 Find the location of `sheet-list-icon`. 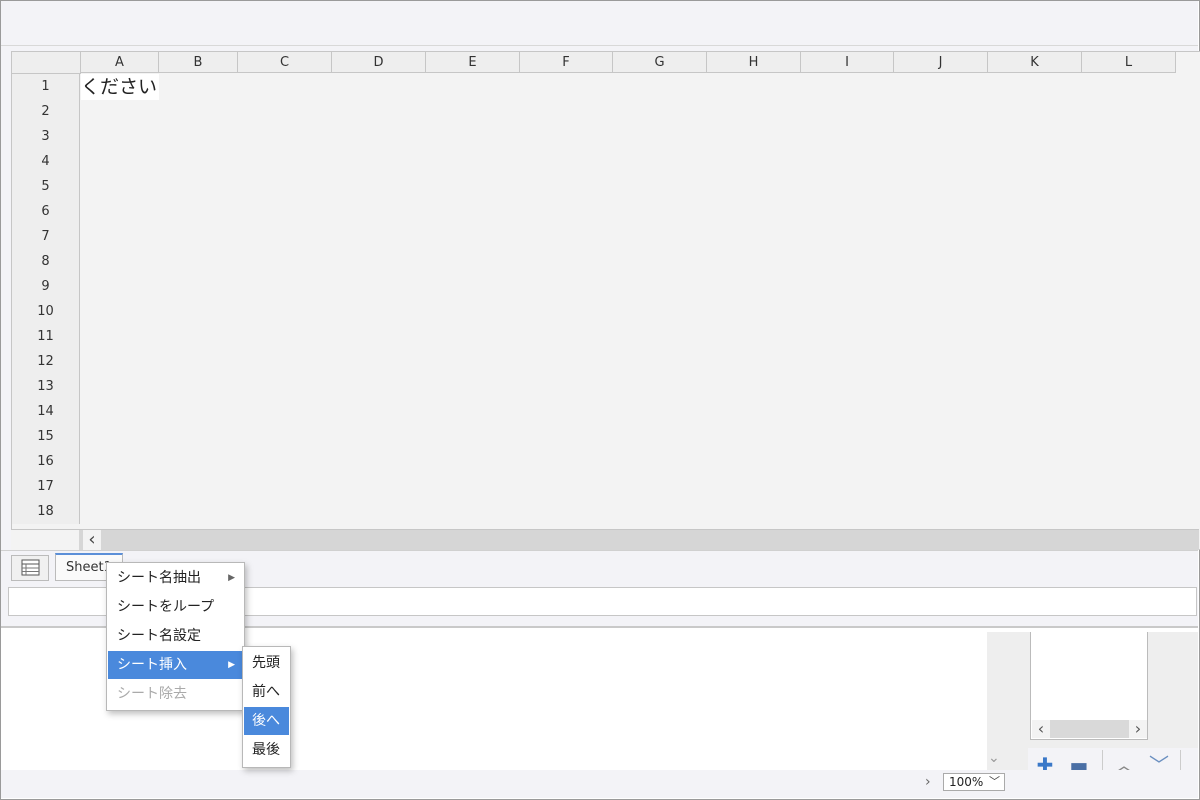

sheet-list-icon is located at coordinates (30, 567).